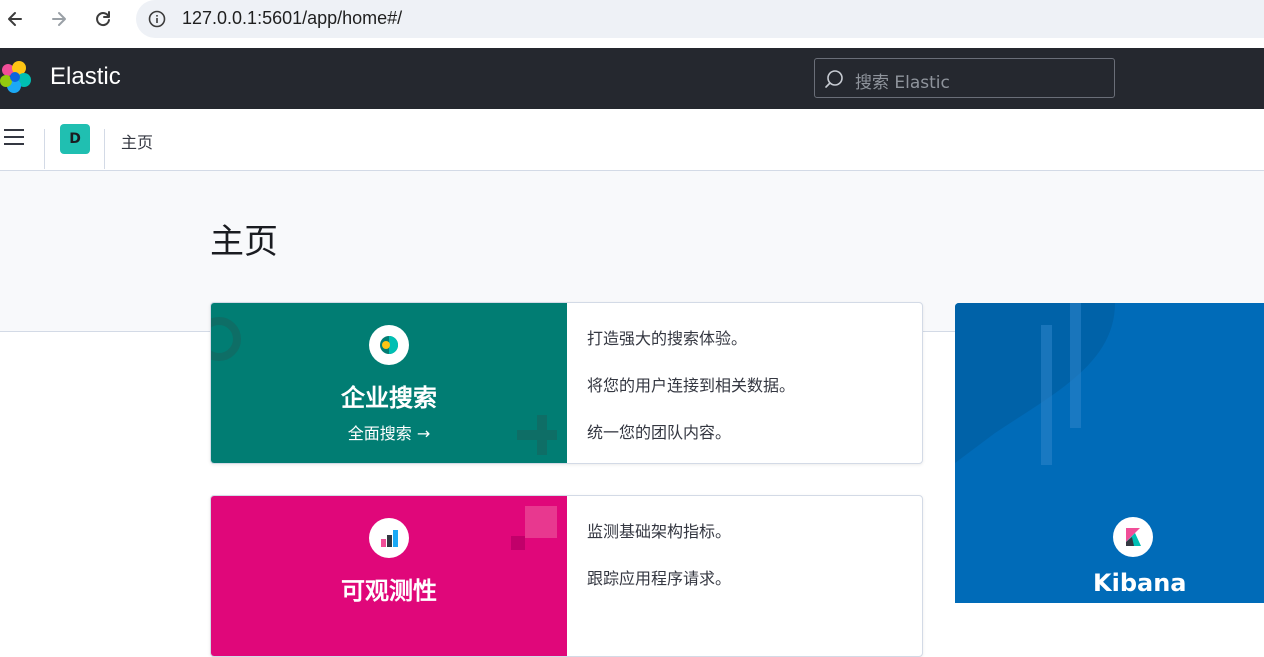 The width and height of the screenshot is (1264, 657). What do you see at coordinates (389, 576) in the screenshot?
I see `observability-banner: 可观测性` at bounding box center [389, 576].